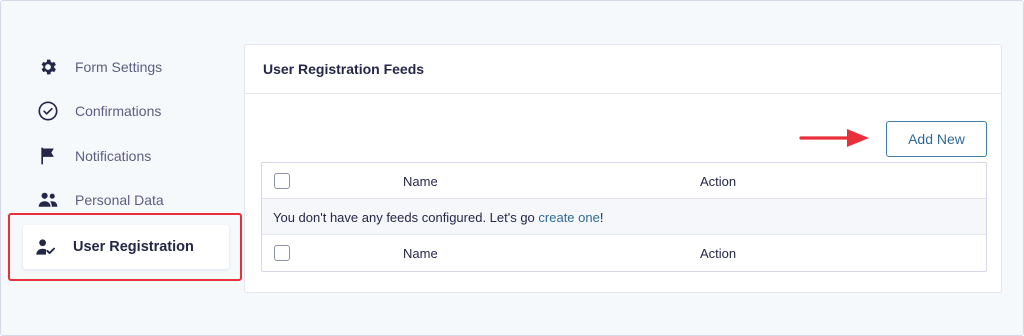 This screenshot has width=1024, height=336. What do you see at coordinates (282, 181) in the screenshot?
I see `select-all-checkbox` at bounding box center [282, 181].